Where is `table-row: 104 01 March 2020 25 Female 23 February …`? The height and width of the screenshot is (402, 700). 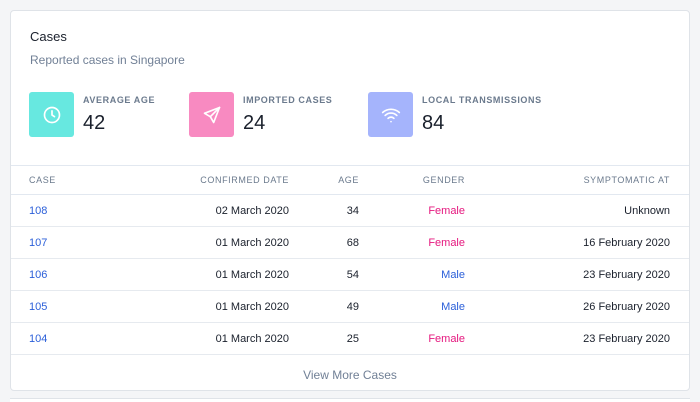 table-row: 104 01 March 2020 25 Female 23 February … is located at coordinates (350, 339).